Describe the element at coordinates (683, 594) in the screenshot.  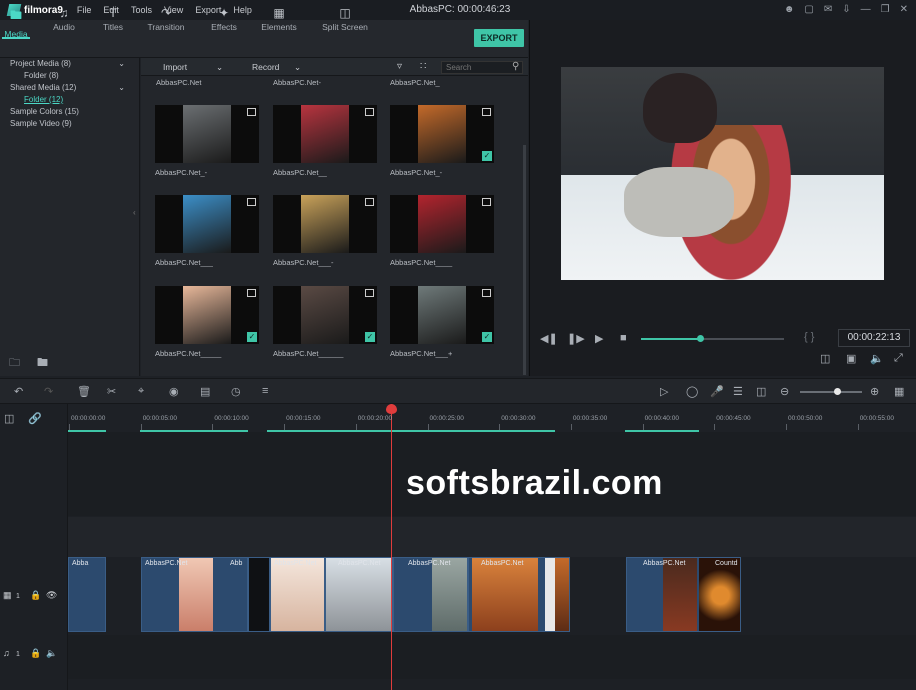
I see `timeline-clip: AbbasPC.Net Countd` at that location.